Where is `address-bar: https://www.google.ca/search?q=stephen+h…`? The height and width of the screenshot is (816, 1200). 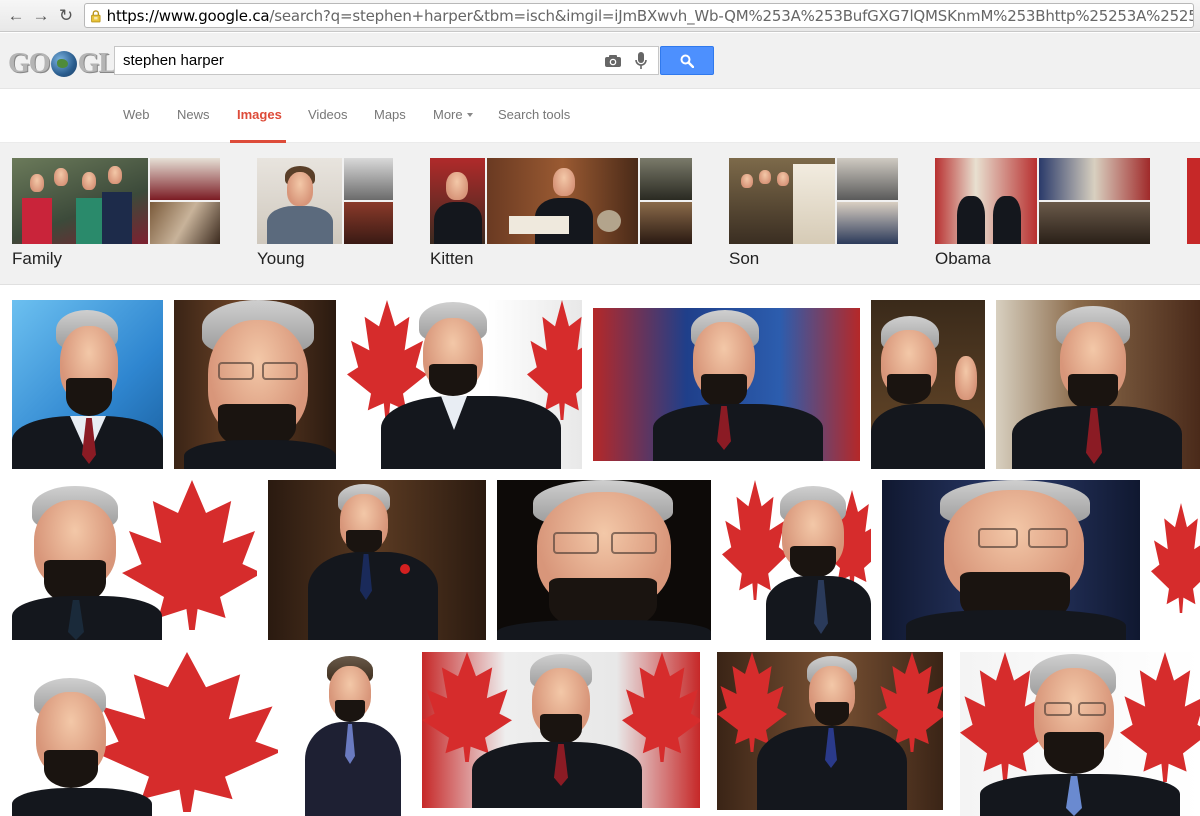 address-bar: https://www.google.ca/search?q=stephen+h… is located at coordinates (639, 15).